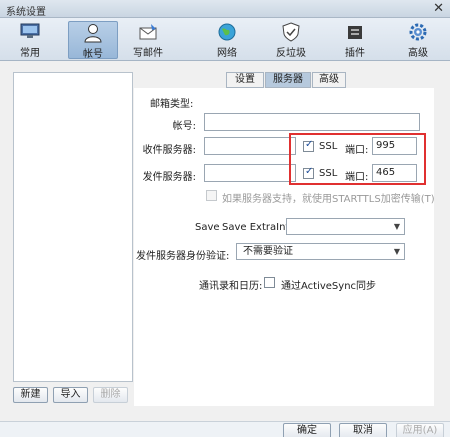  I want to click on account-label: 帐号:, so click(184, 126).